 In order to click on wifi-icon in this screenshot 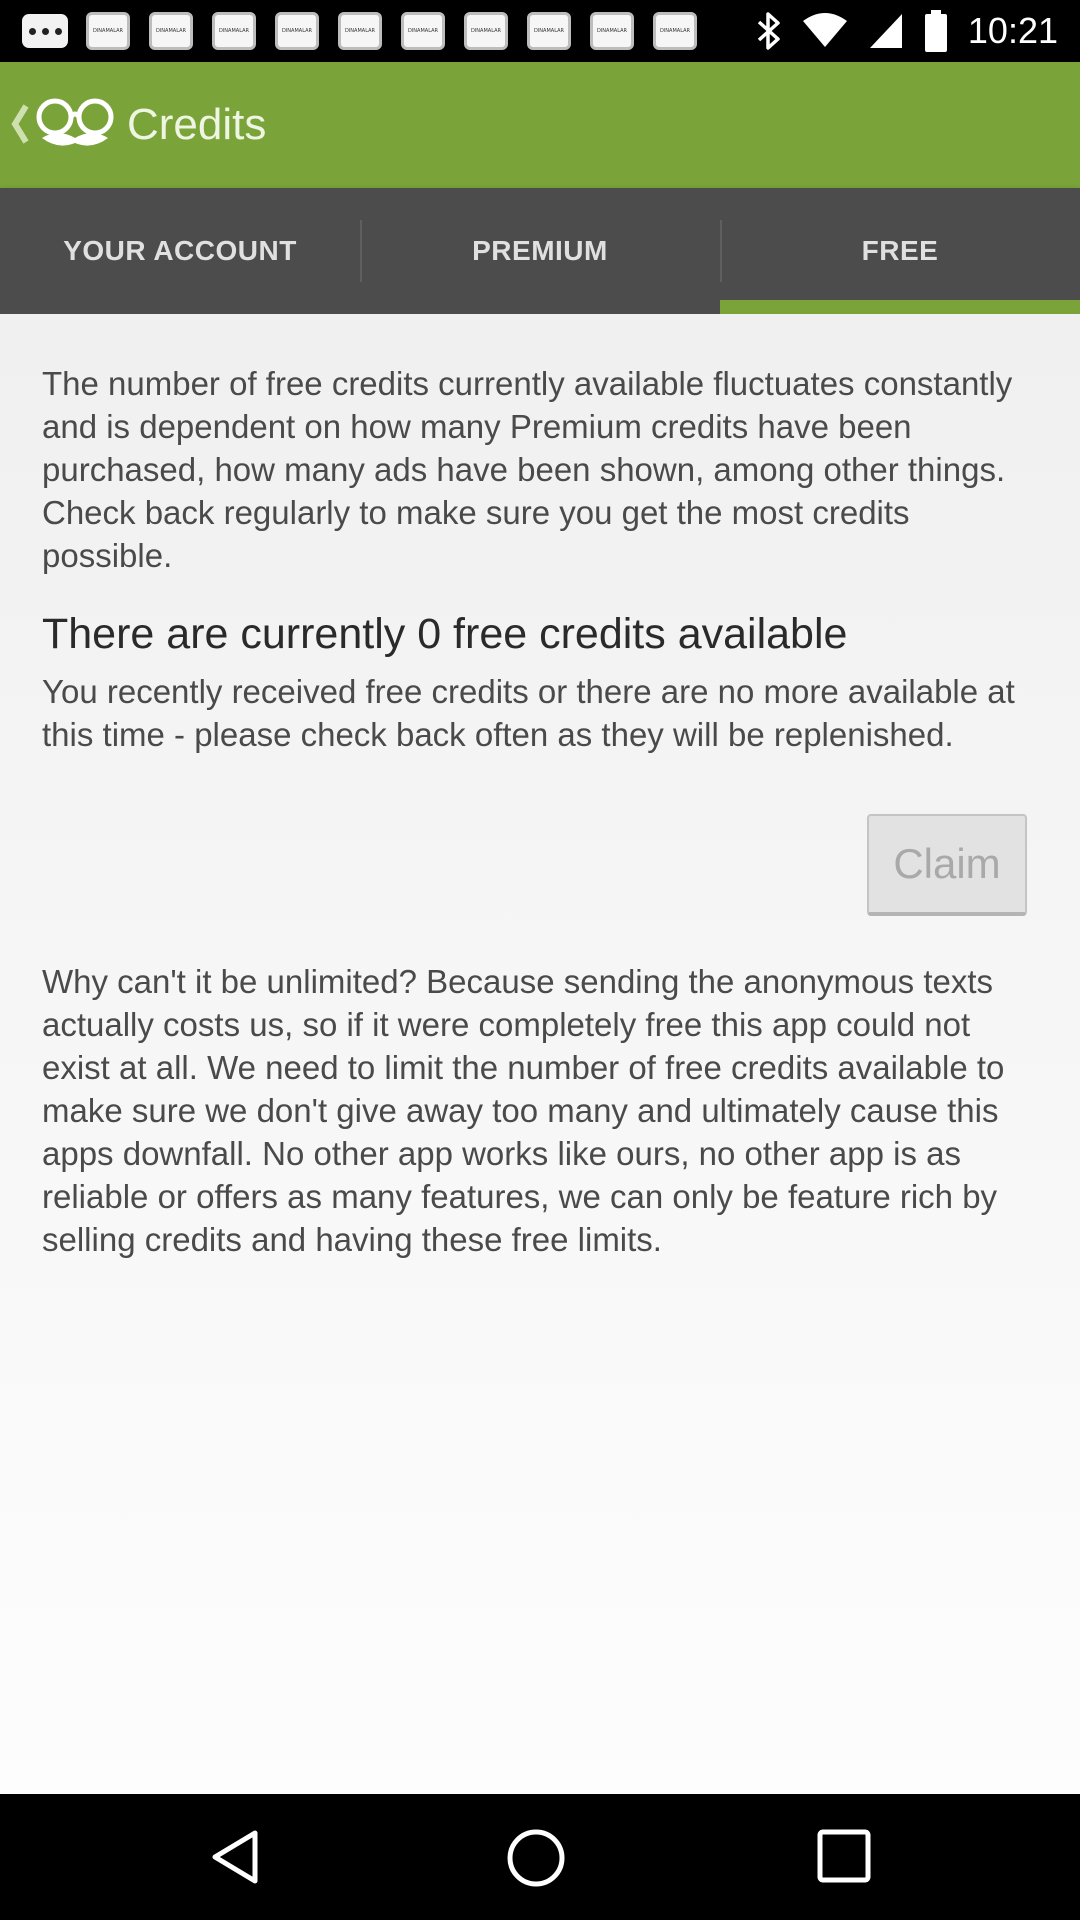, I will do `click(824, 30)`.